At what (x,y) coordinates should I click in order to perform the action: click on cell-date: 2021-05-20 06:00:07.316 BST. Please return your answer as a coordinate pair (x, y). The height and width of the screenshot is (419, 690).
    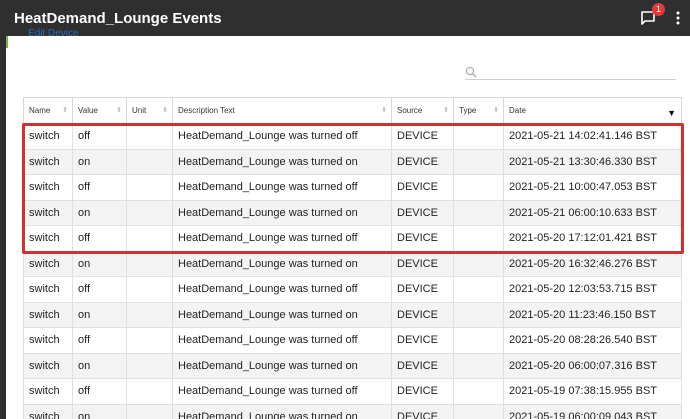
    Looking at the image, I should click on (592, 365).